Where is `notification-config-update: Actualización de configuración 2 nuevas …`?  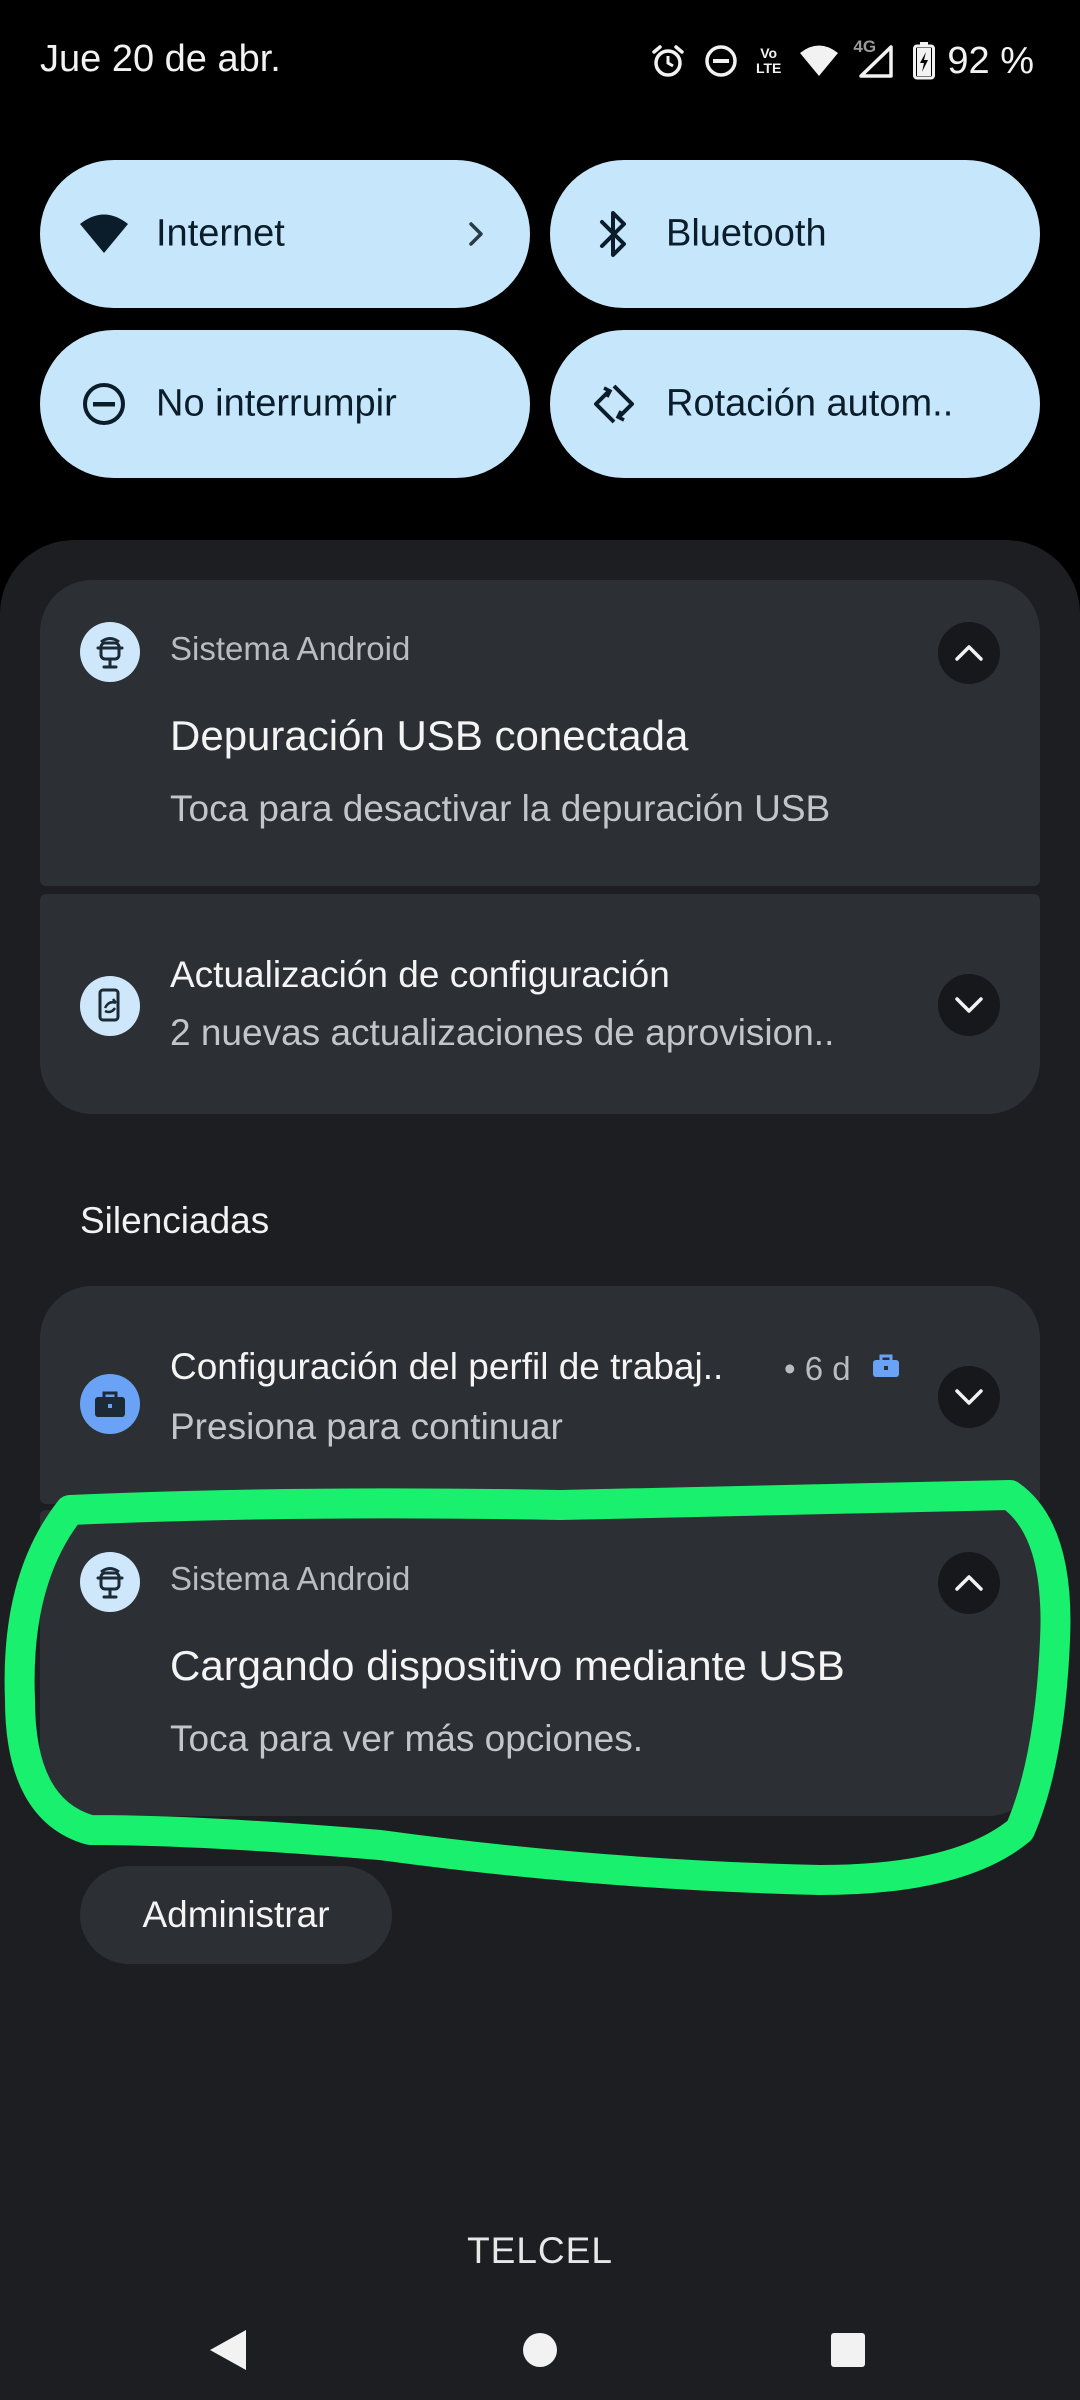 notification-config-update: Actualización de configuración 2 nuevas … is located at coordinates (540, 1004).